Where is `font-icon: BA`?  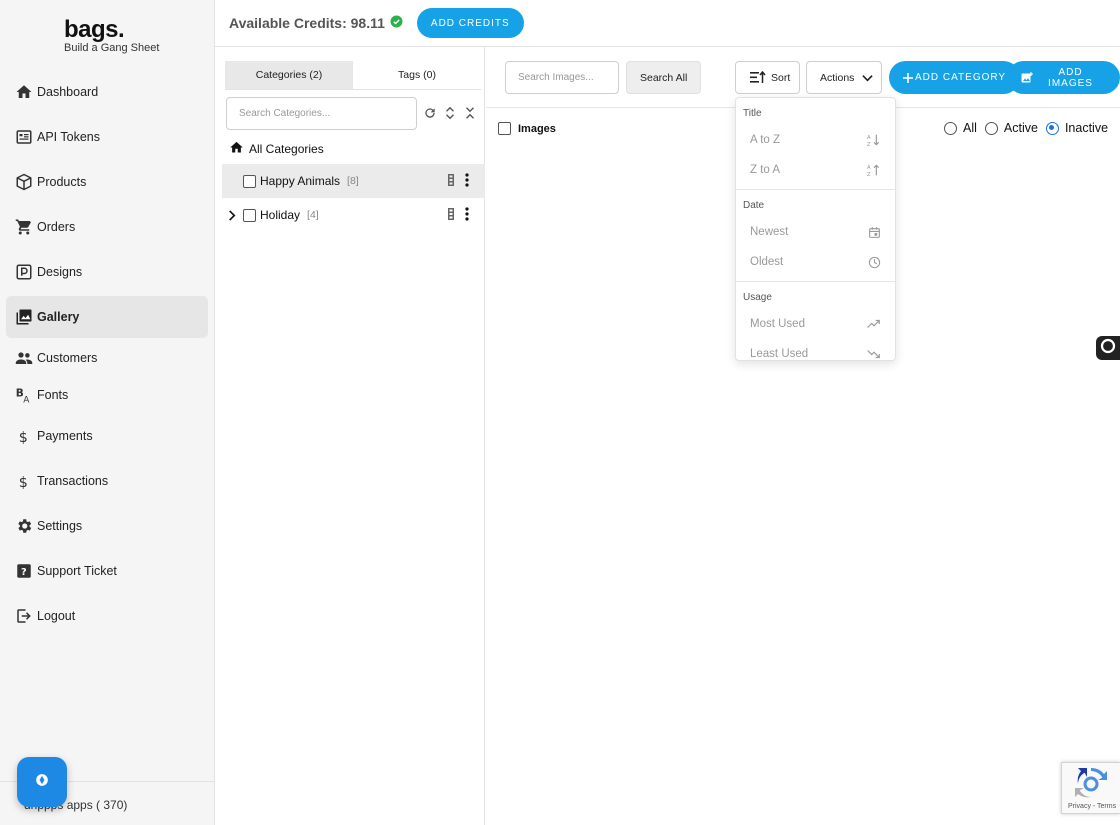 font-icon: BA is located at coordinates (24, 395).